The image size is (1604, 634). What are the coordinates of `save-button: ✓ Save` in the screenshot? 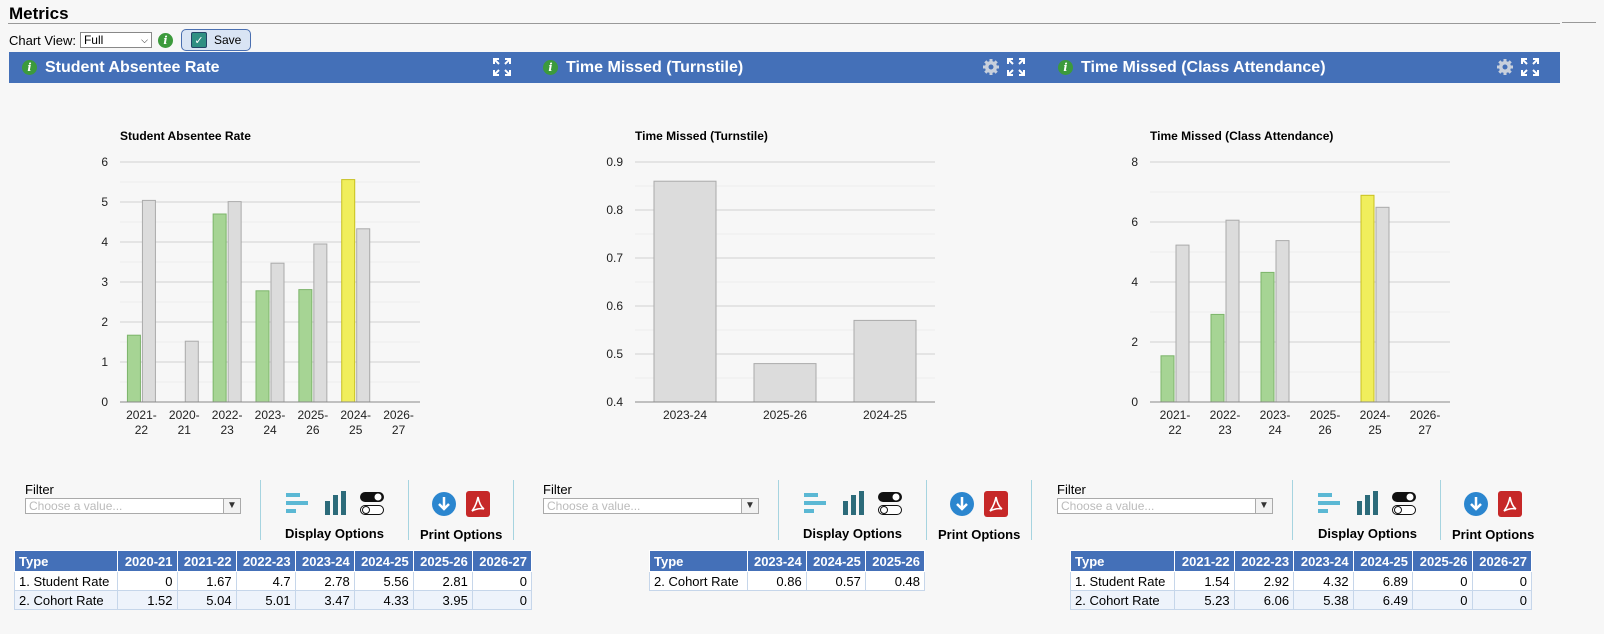 It's located at (215, 40).